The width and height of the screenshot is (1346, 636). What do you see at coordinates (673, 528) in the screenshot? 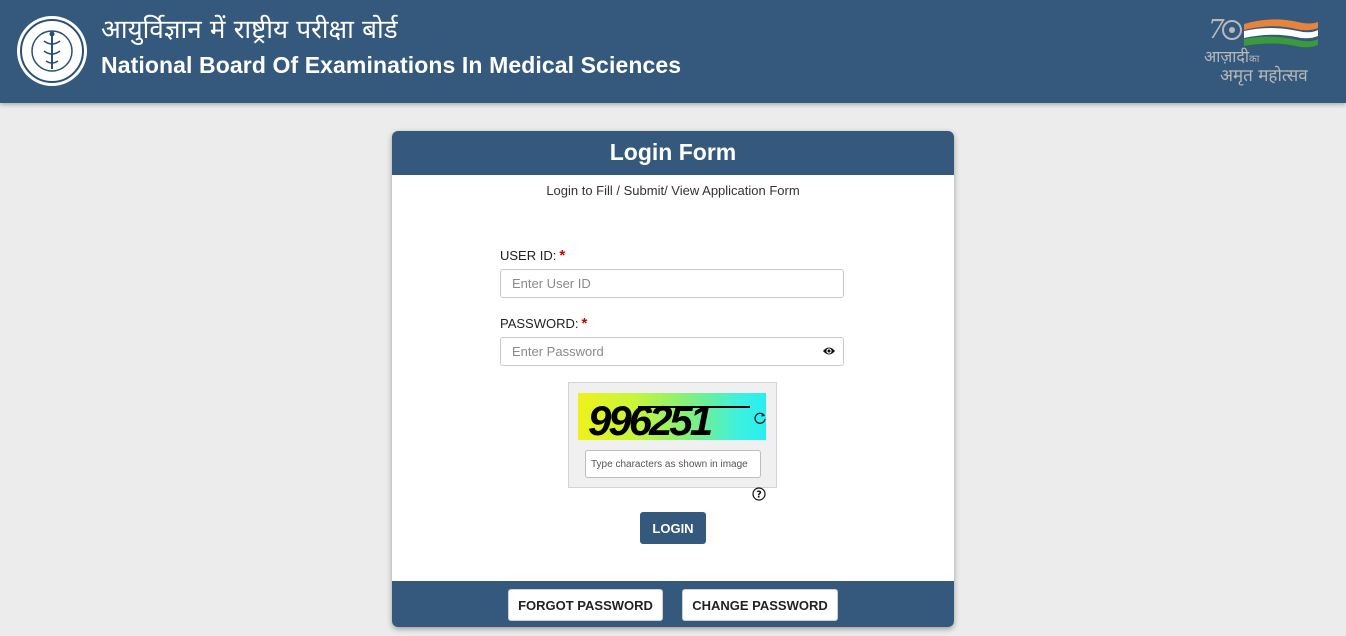
I see `login-button: LOGIN` at bounding box center [673, 528].